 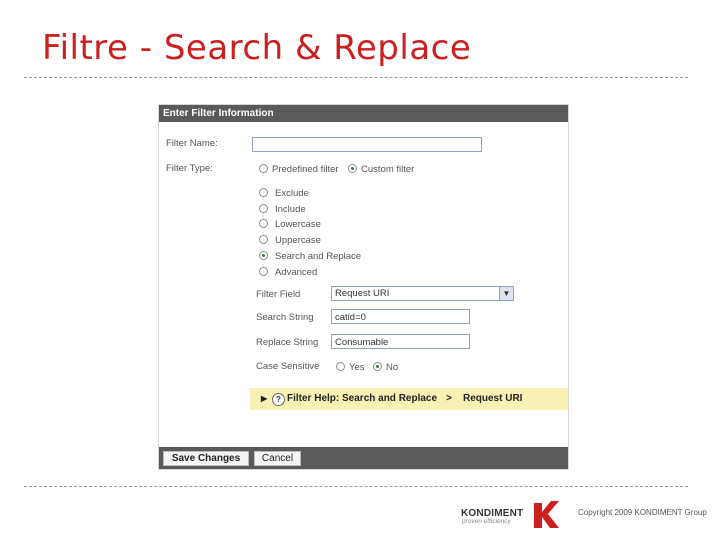 I want to click on exclude-label: Exclude, so click(x=292, y=193).